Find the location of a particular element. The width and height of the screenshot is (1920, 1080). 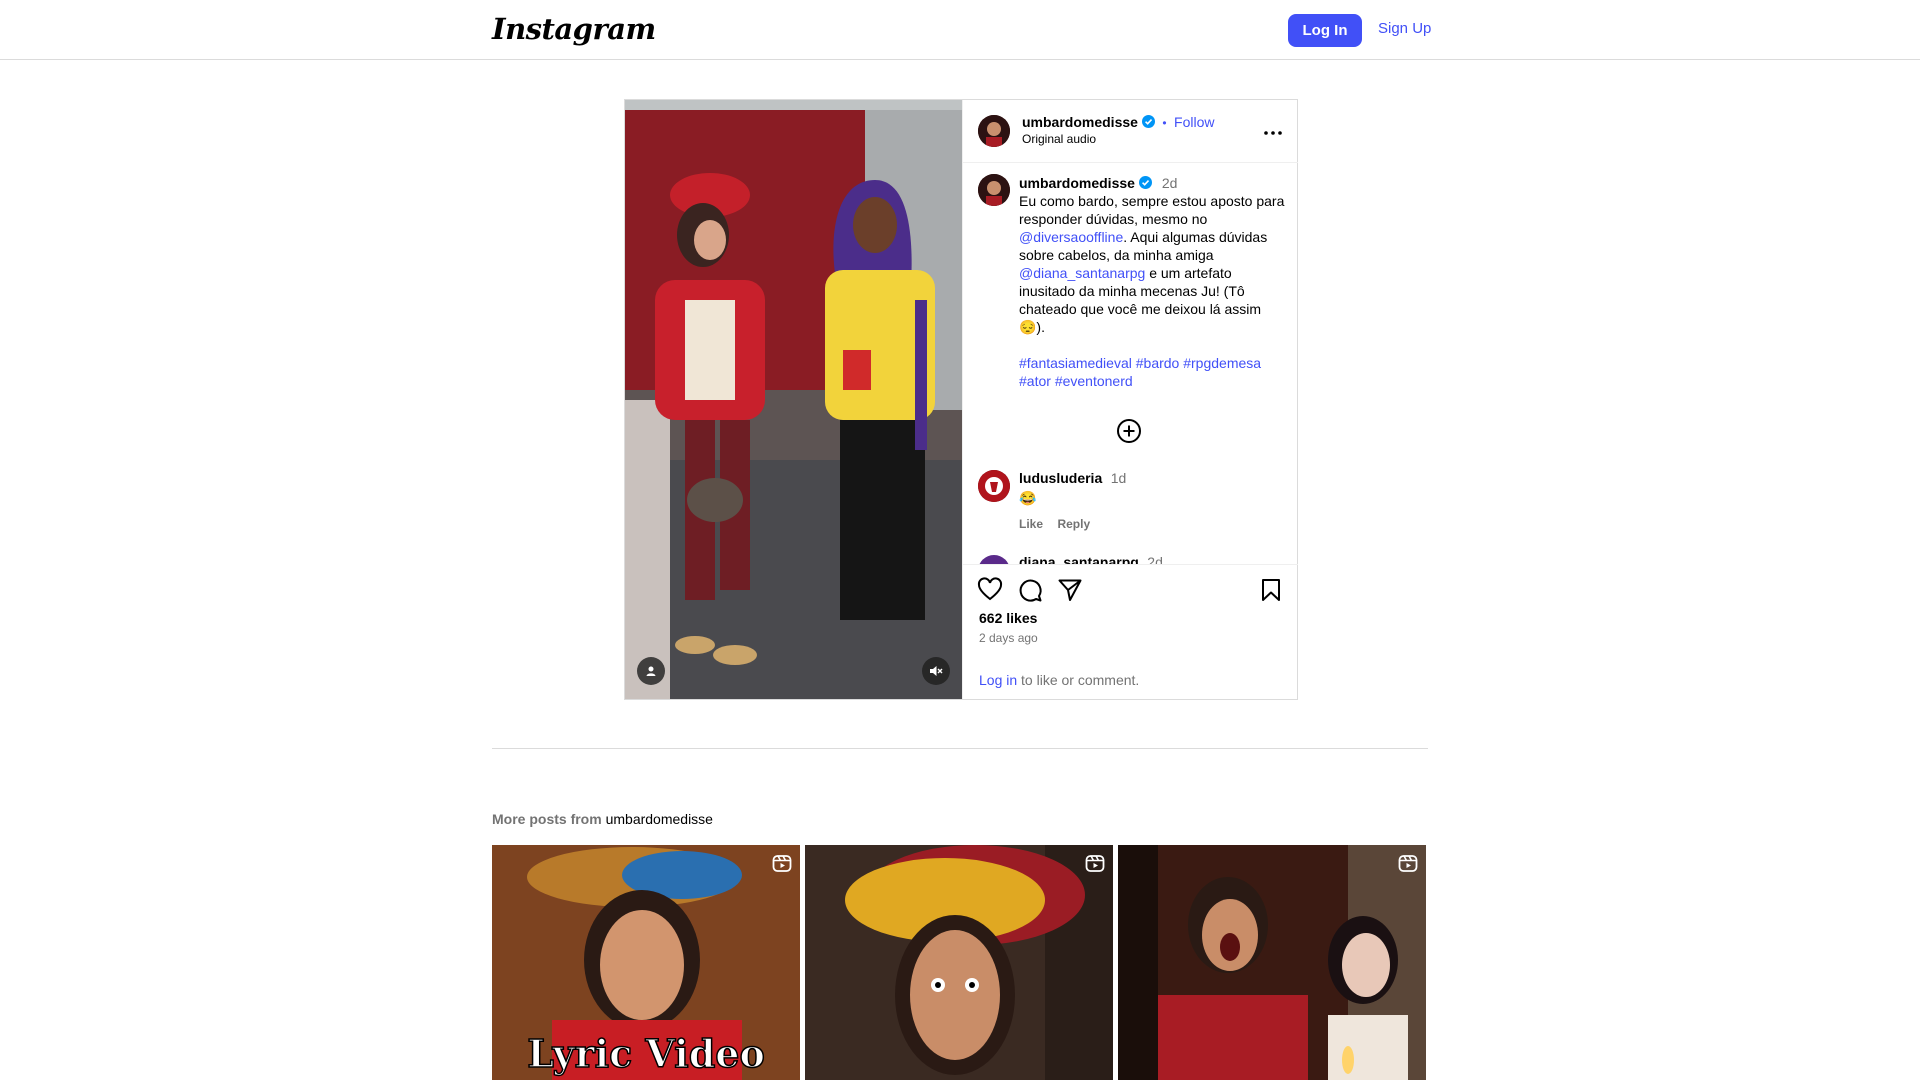

login-prompt: Log in to like or comment. is located at coordinates (1059, 680).